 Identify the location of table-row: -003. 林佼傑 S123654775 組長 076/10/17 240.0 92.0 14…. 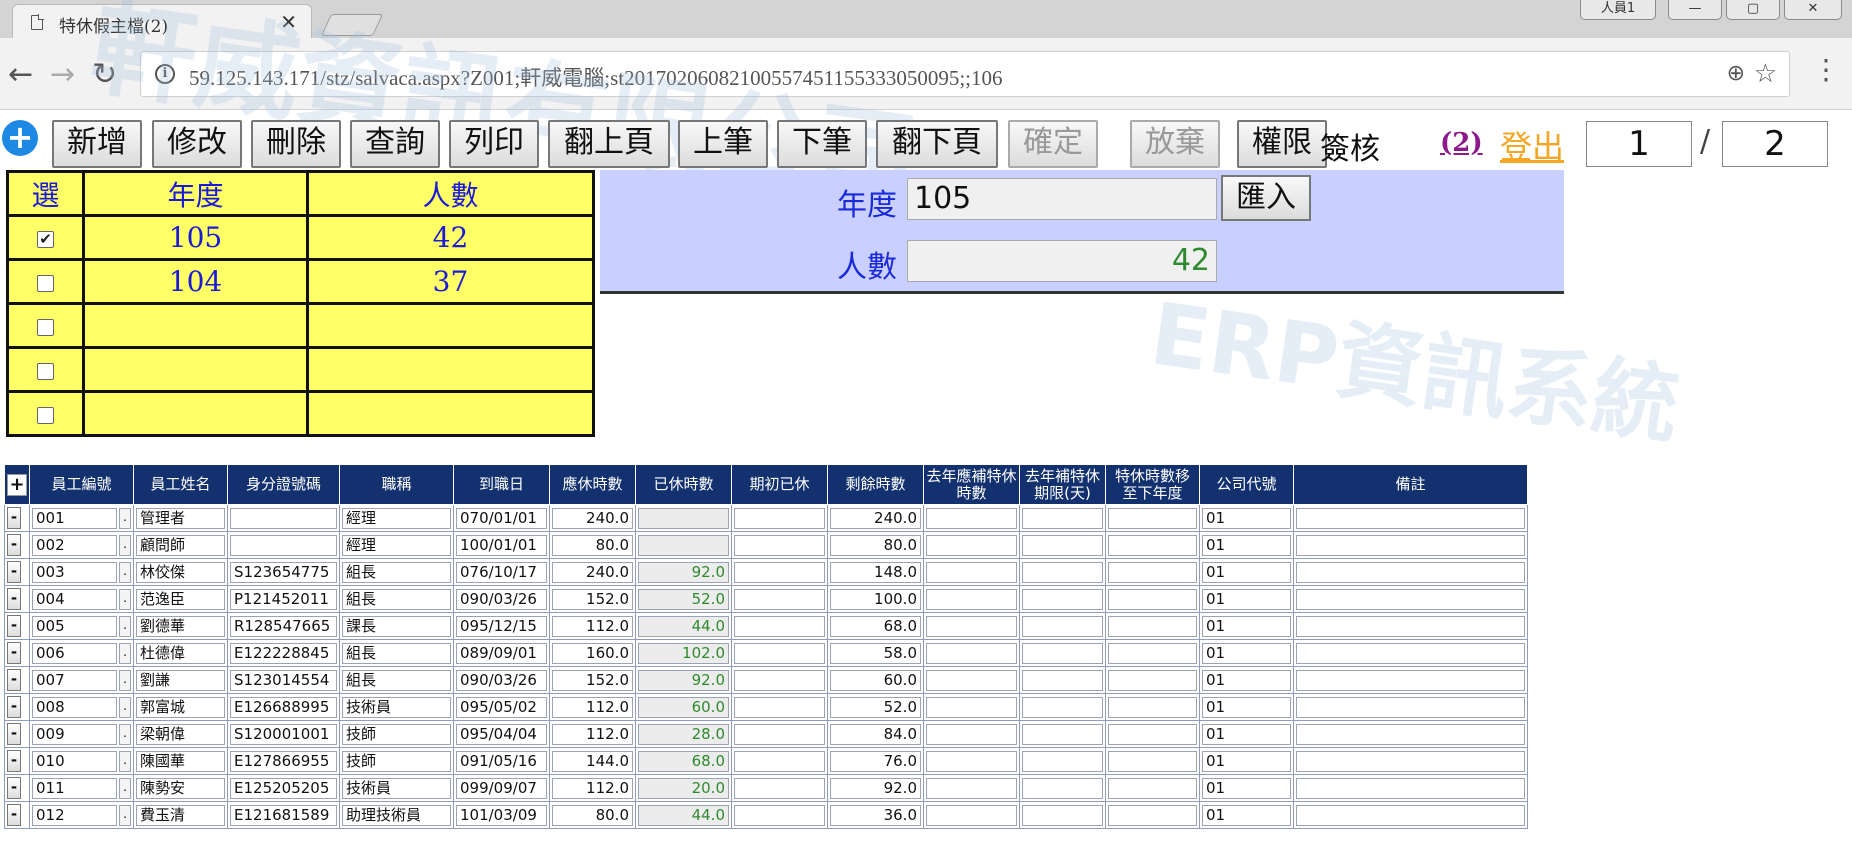
(766, 572).